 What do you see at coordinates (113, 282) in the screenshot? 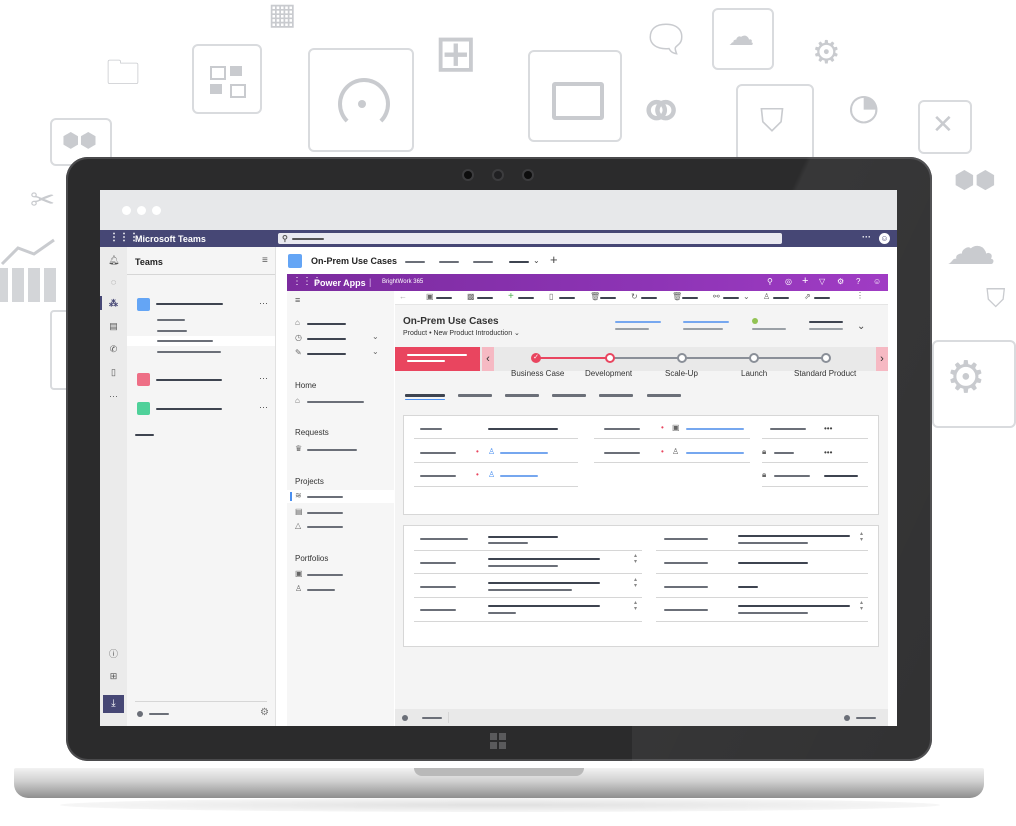
I see `chat-icon: ◌` at bounding box center [113, 282].